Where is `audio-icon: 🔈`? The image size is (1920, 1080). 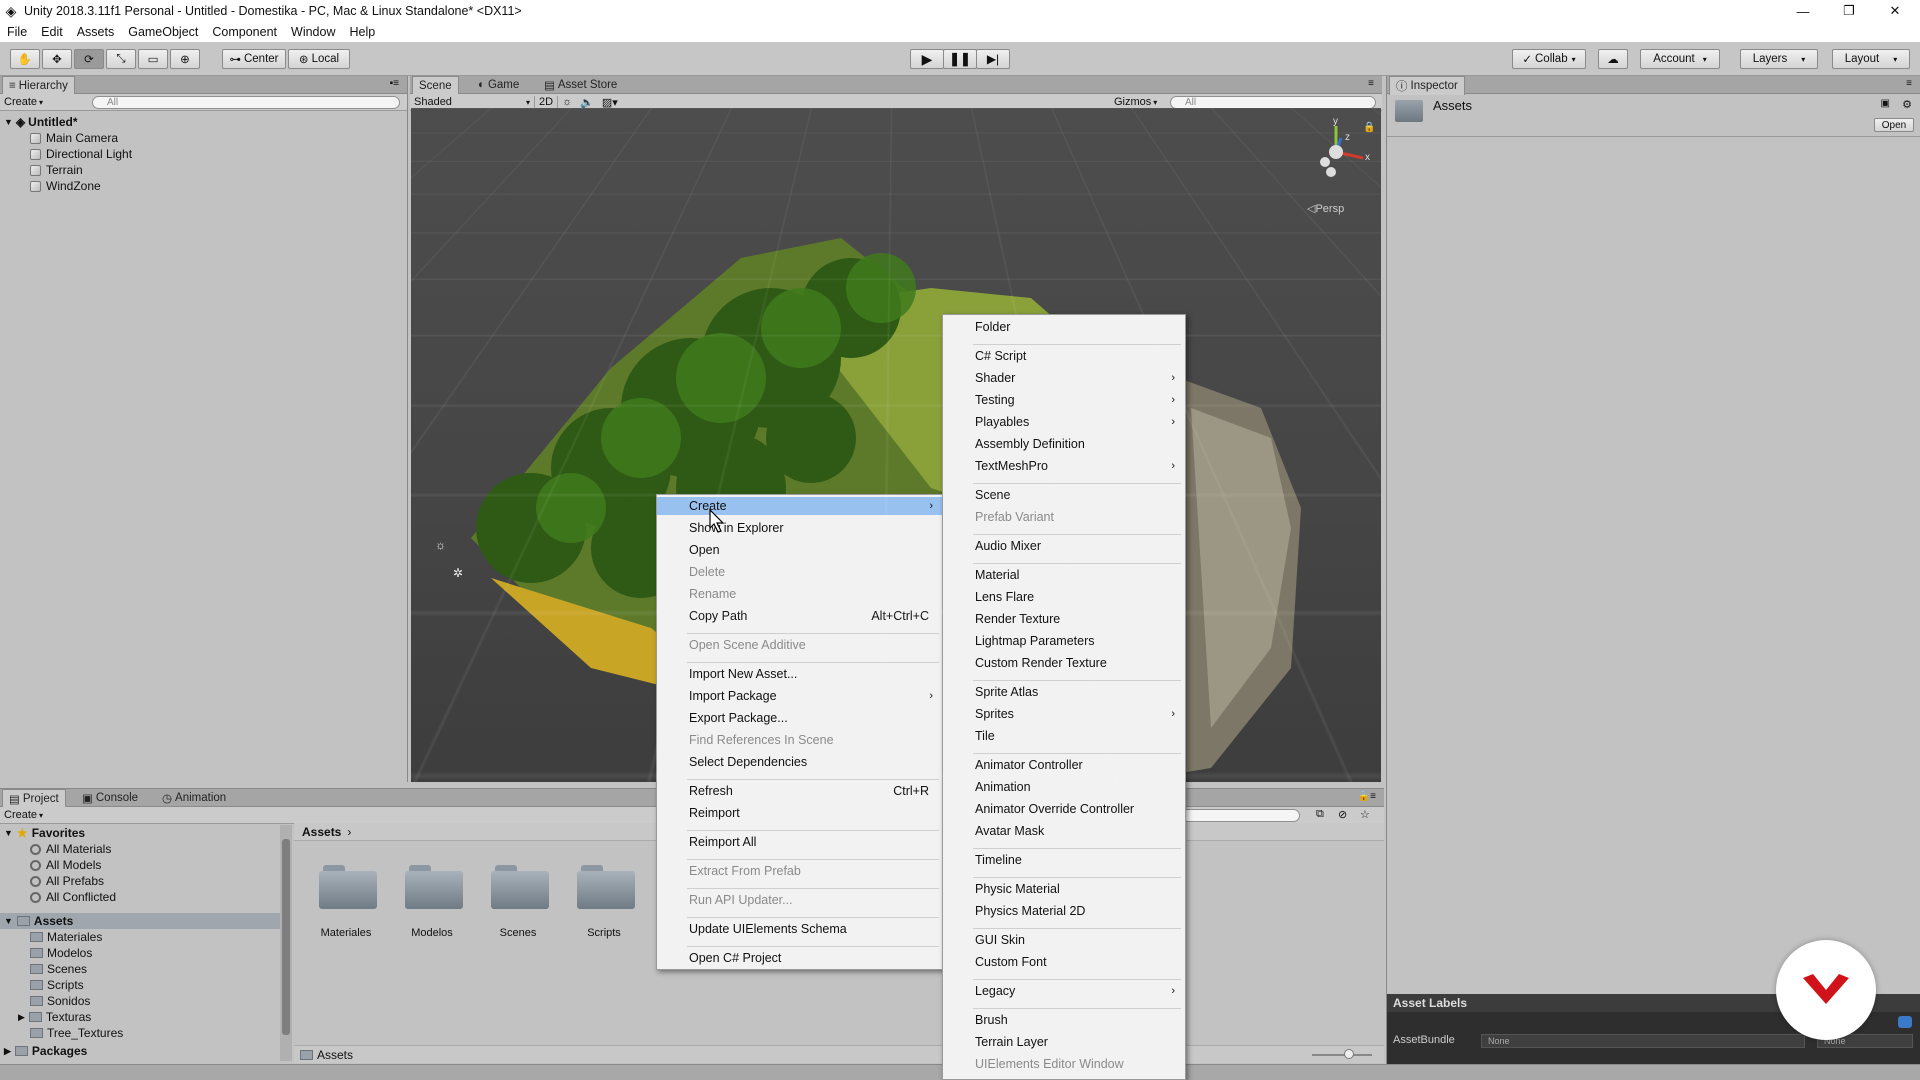 audio-icon: 🔈 is located at coordinates (587, 102).